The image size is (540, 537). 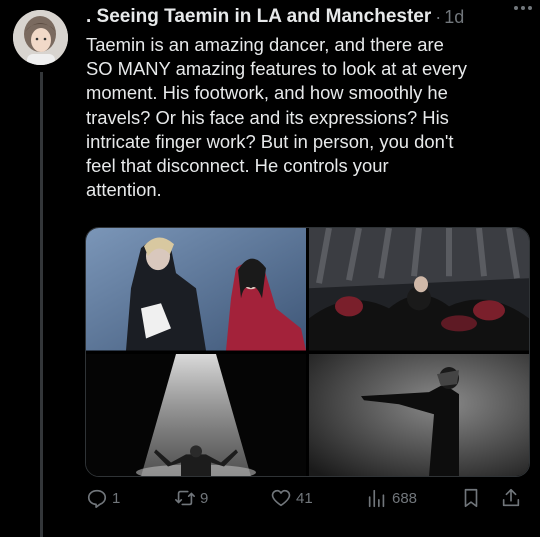 What do you see at coordinates (124, 190) in the screenshot?
I see `tweet-text-line: attention.` at bounding box center [124, 190].